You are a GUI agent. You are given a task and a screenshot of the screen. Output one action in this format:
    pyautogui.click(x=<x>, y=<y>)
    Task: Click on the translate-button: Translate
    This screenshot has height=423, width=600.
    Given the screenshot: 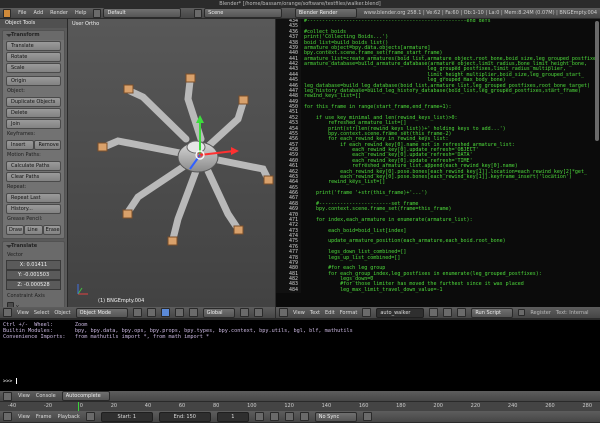 What is the action you would take?
    pyautogui.click(x=33, y=46)
    